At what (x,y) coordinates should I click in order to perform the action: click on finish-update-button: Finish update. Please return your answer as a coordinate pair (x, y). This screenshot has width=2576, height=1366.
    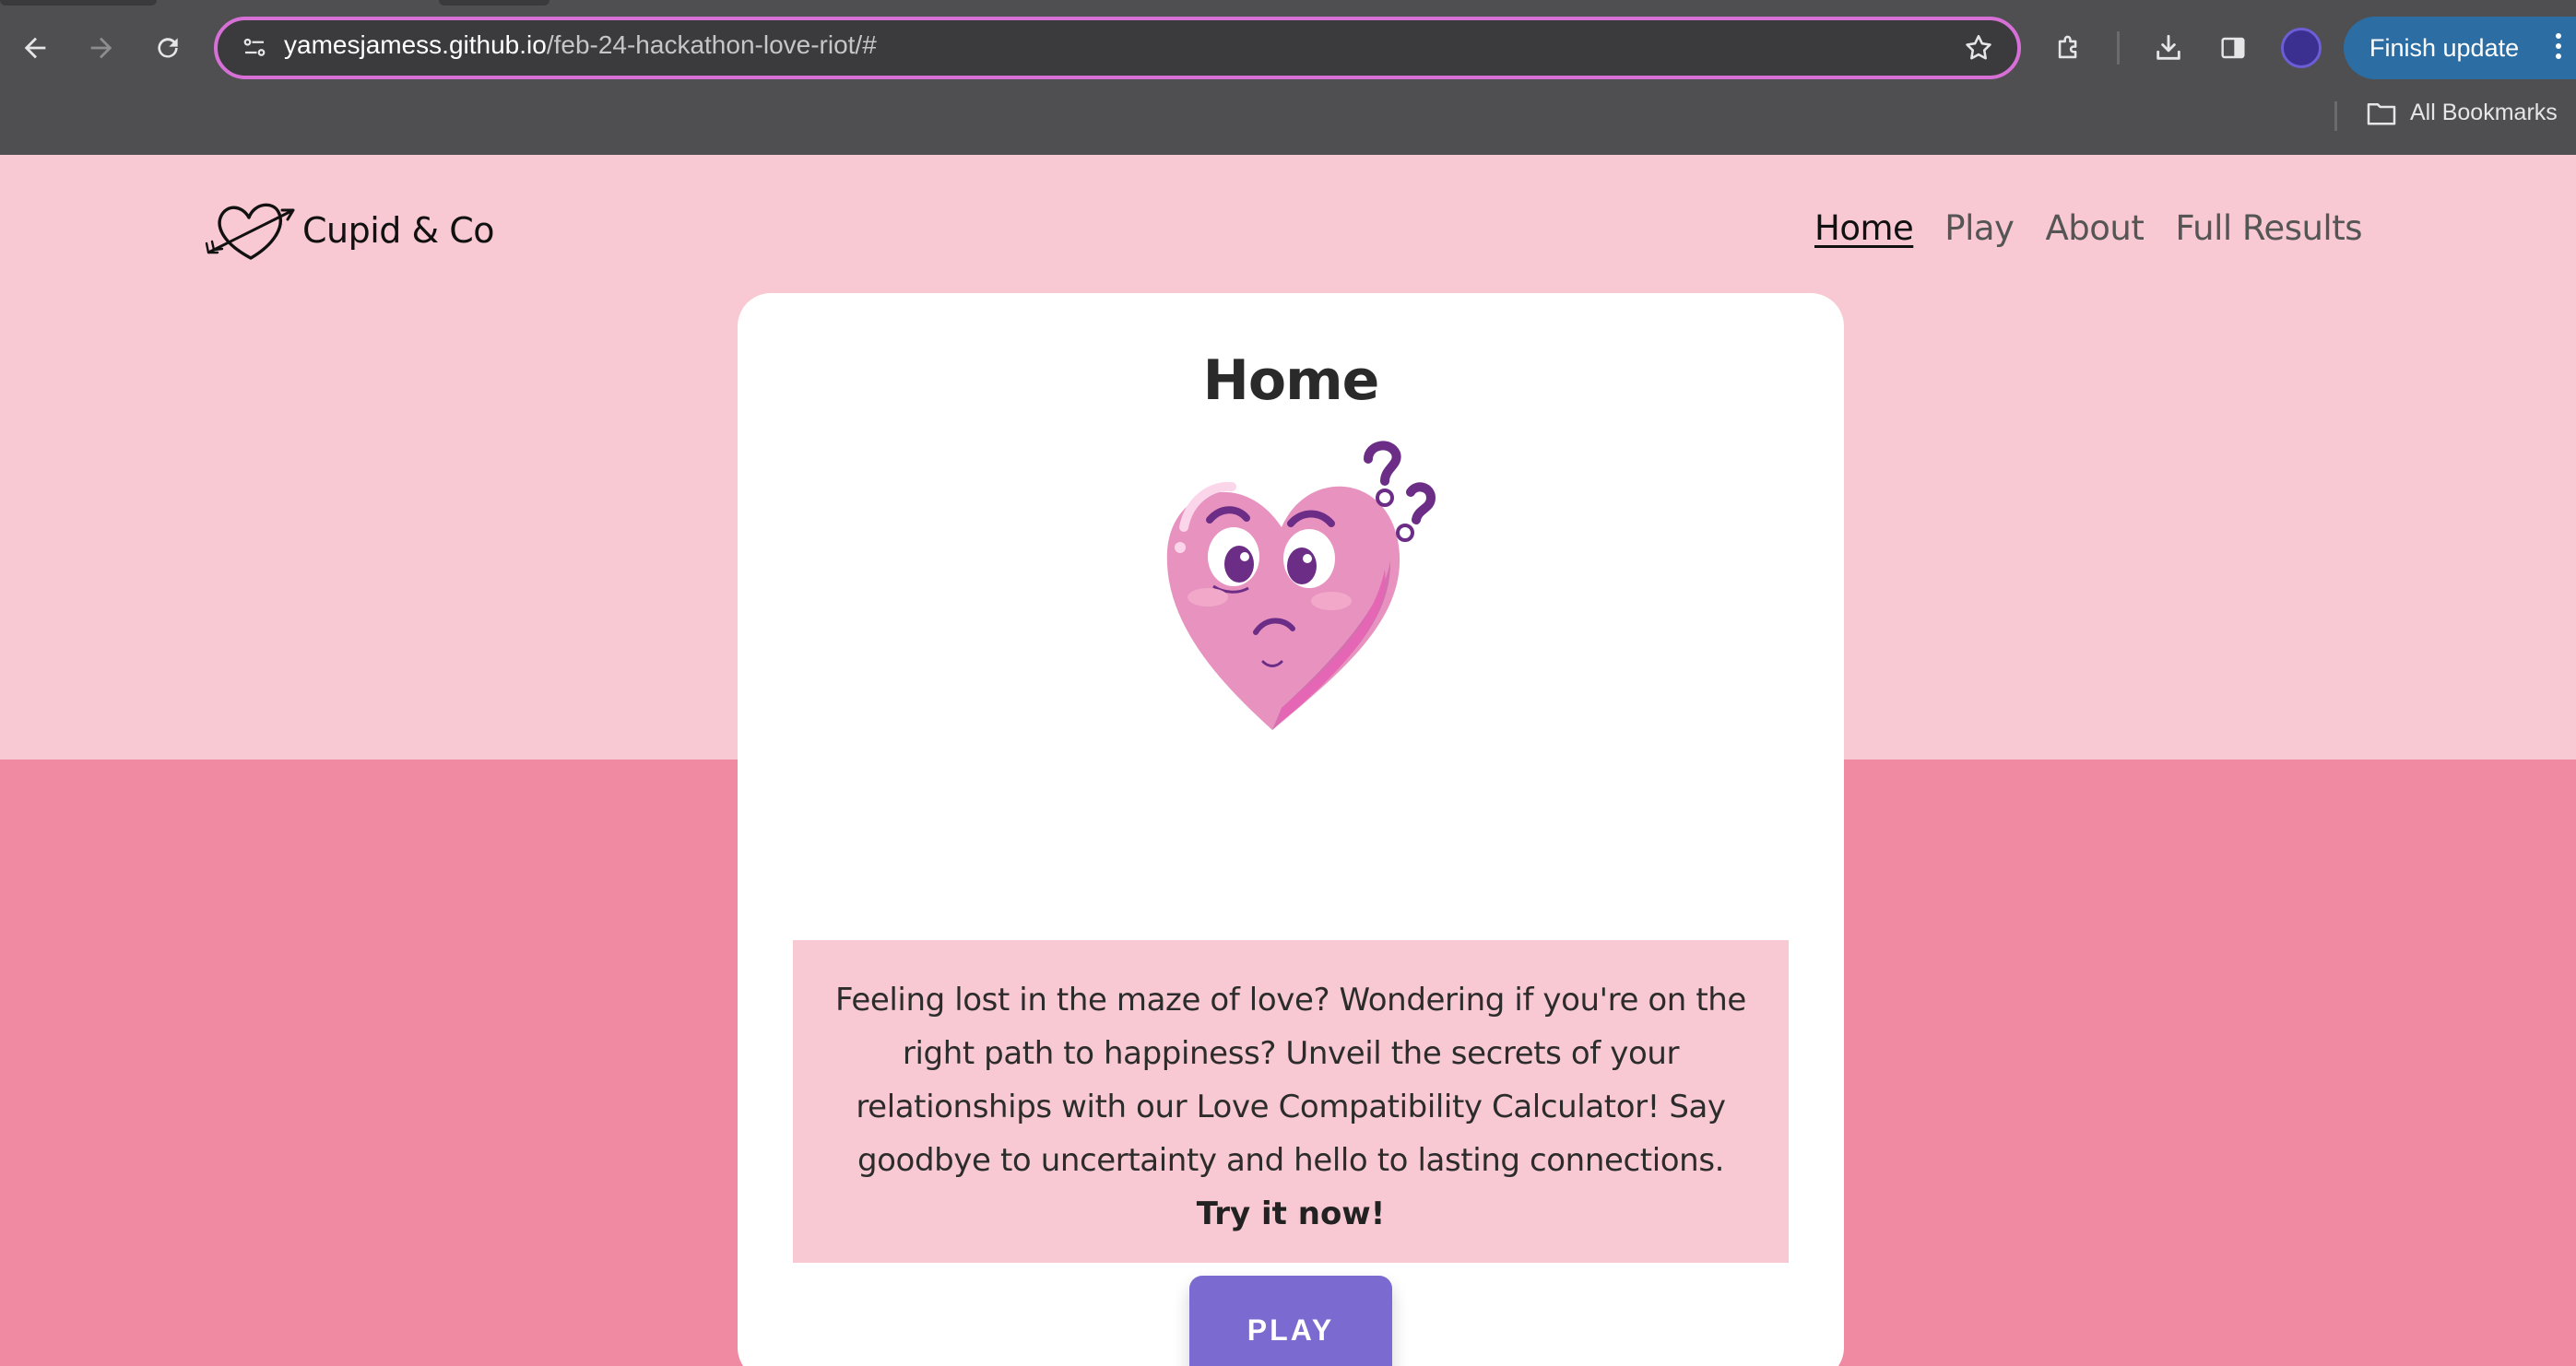
    Looking at the image, I should click on (2460, 48).